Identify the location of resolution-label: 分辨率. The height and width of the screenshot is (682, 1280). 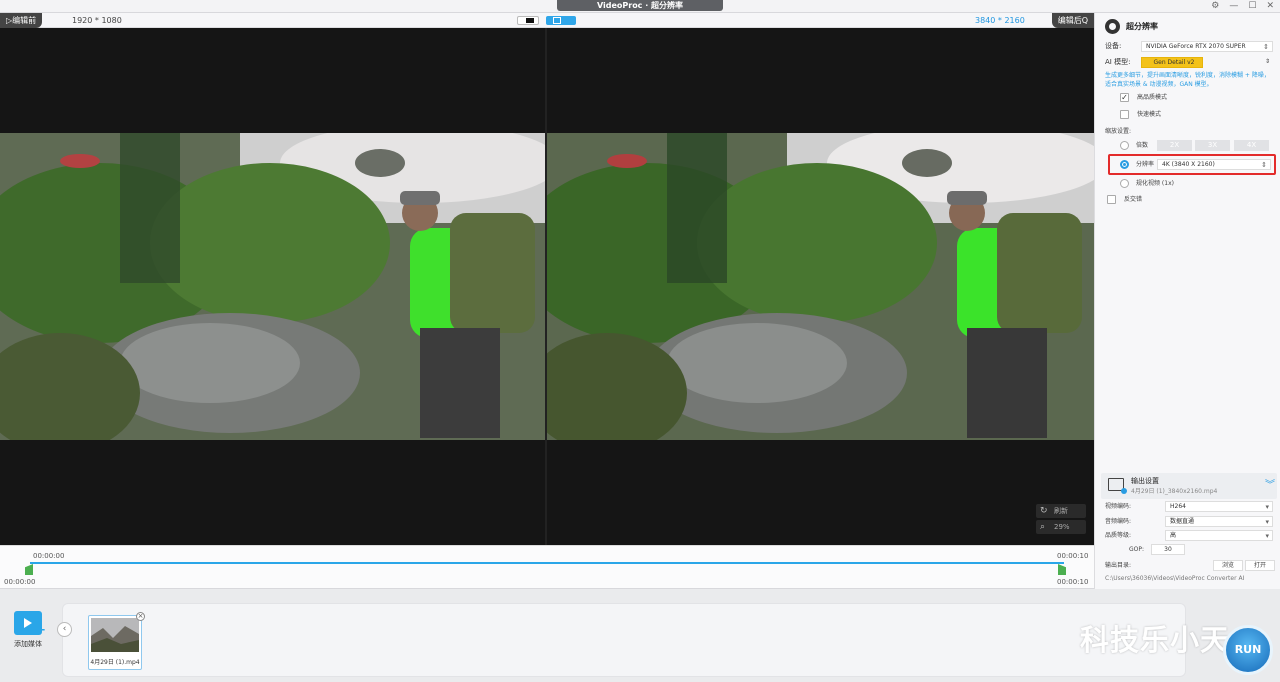
(1145, 164).